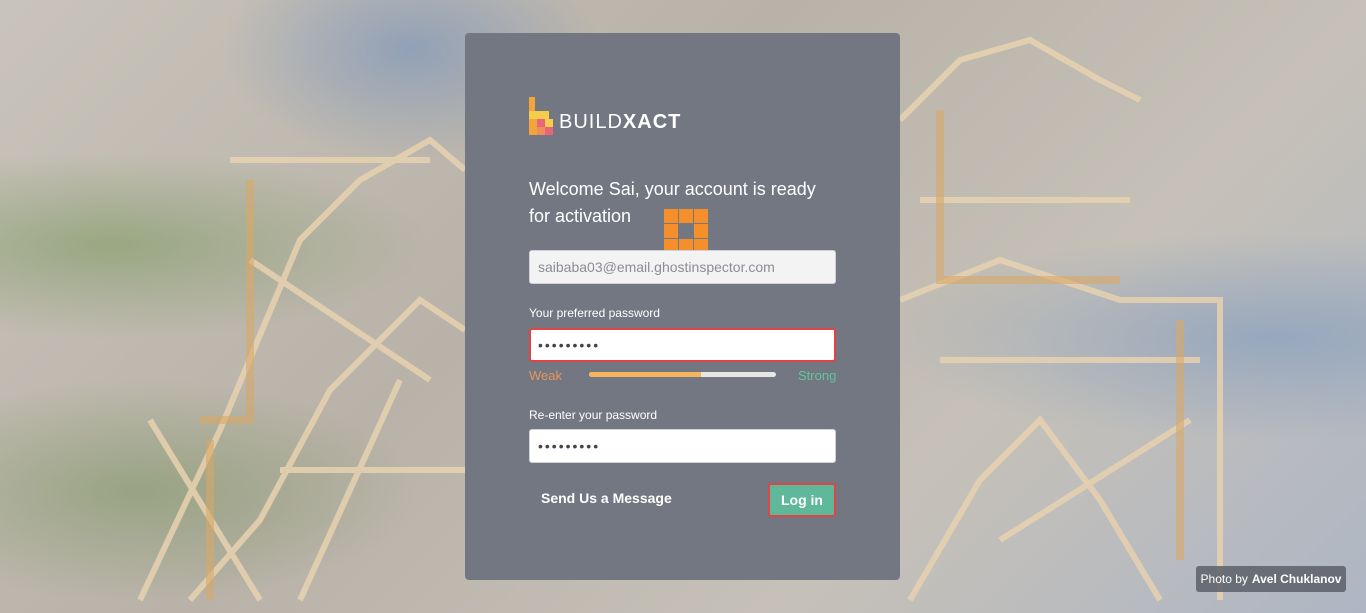 The width and height of the screenshot is (1366, 613). Describe the element at coordinates (645, 374) in the screenshot. I see `password-strength-fill` at that location.